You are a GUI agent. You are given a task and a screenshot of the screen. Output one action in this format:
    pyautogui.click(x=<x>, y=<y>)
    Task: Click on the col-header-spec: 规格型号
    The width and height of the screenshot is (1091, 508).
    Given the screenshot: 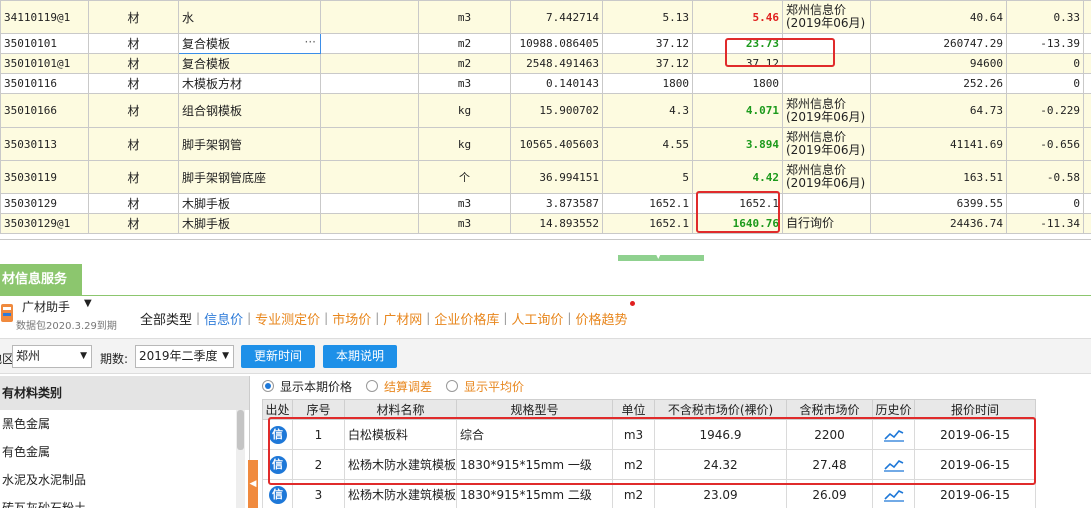 What is the action you would take?
    pyautogui.click(x=534, y=409)
    